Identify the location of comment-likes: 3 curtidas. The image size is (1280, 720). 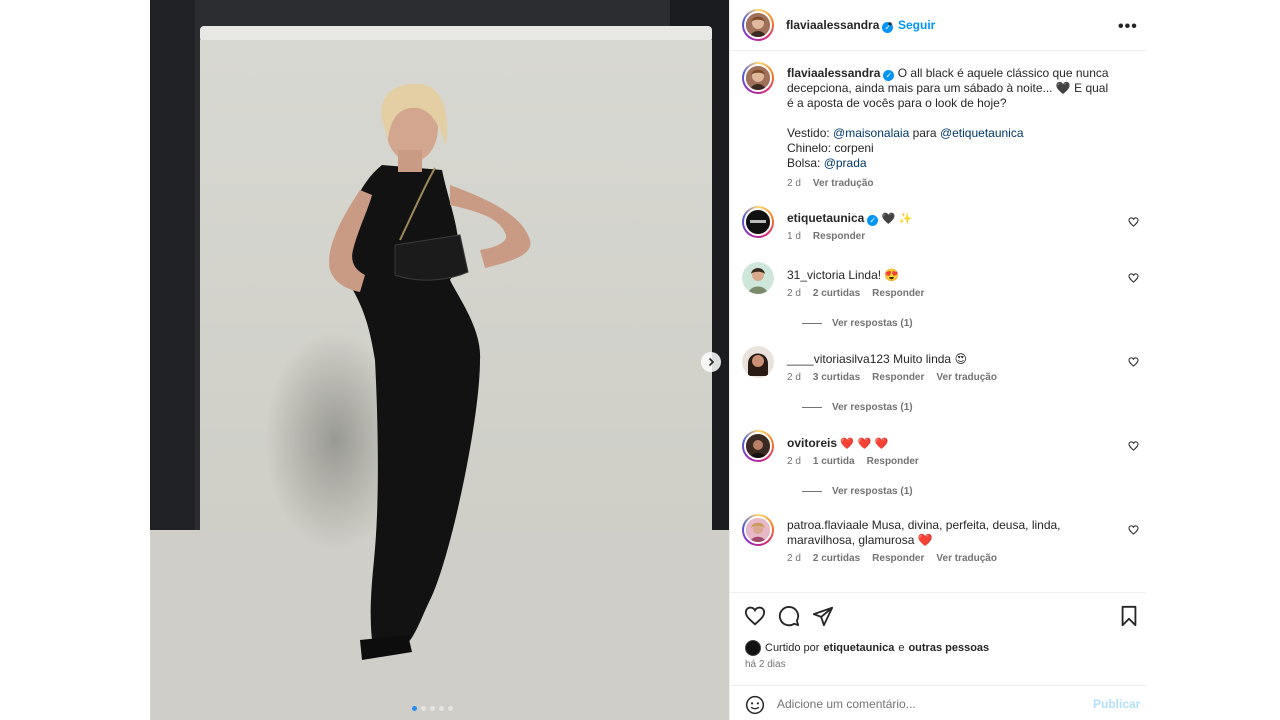
(836, 377).